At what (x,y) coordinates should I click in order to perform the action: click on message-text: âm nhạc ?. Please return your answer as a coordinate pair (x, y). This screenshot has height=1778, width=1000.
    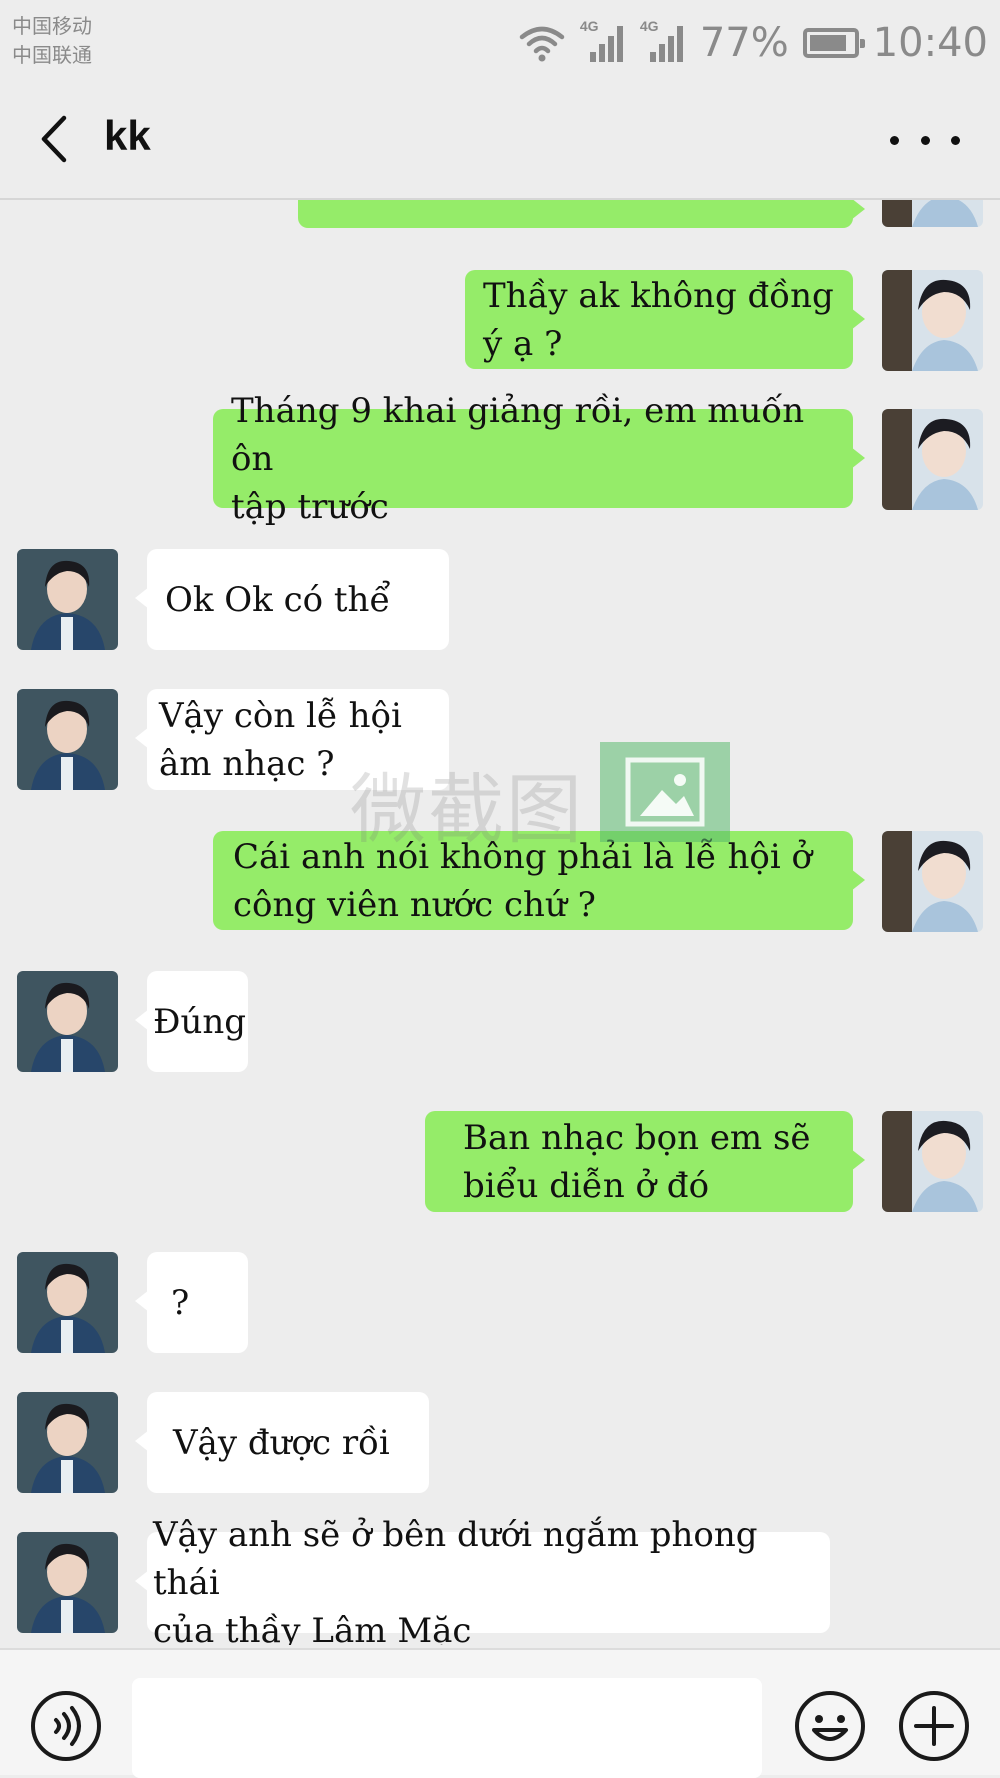
    Looking at the image, I should click on (247, 763).